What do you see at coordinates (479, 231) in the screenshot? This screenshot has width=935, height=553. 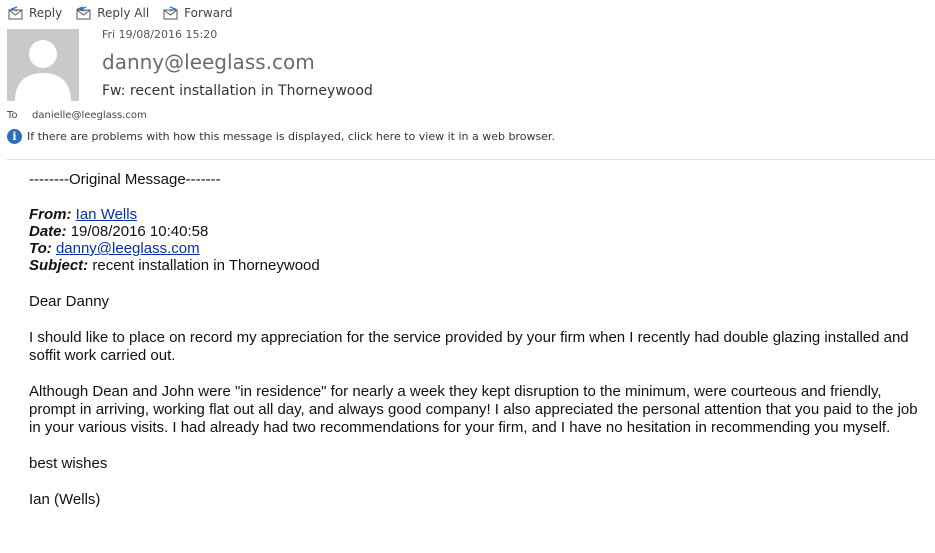 I see `forwarded-date-line: Date: 19/08/2016 10:40:58` at bounding box center [479, 231].